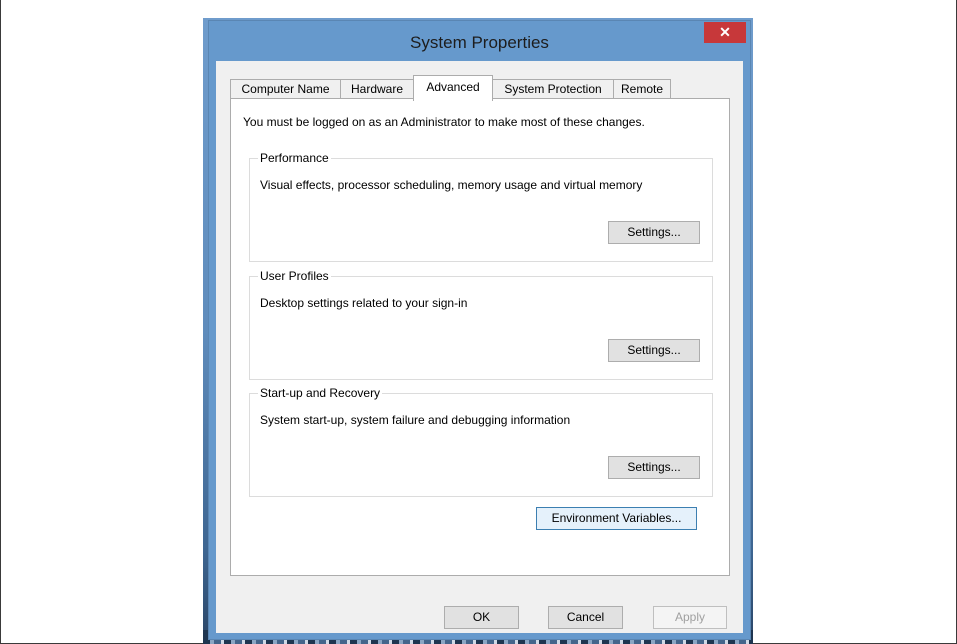 Image resolution: width=957 pixels, height=644 pixels. What do you see at coordinates (0, 322) in the screenshot?
I see `screenshot-border-left` at bounding box center [0, 322].